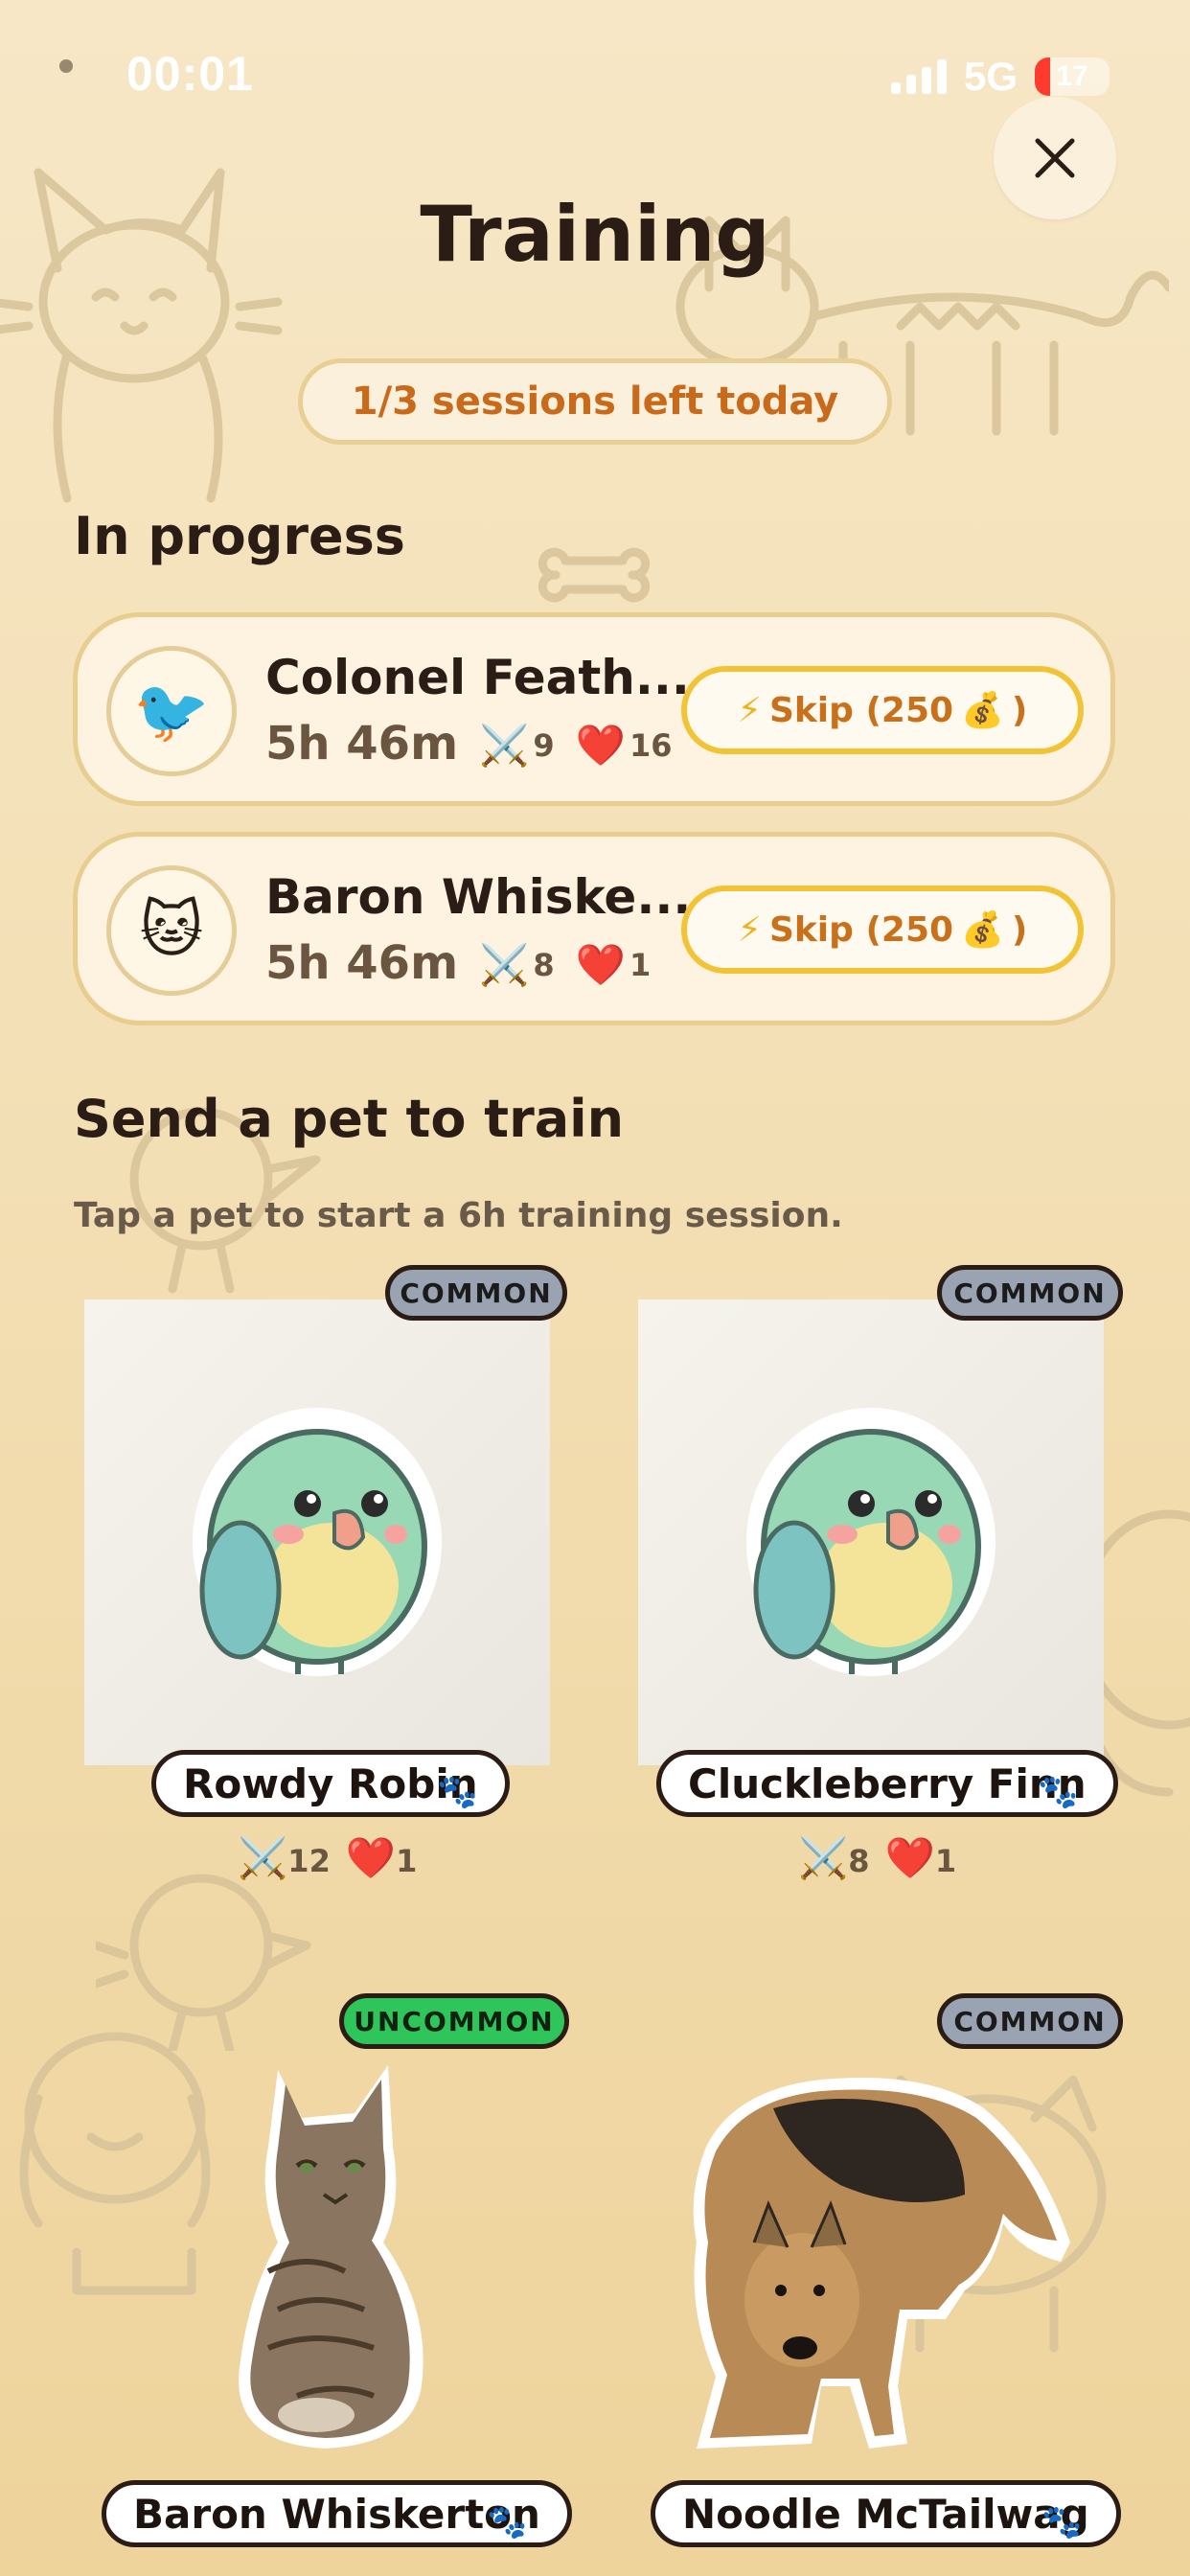 Image resolution: width=1190 pixels, height=2576 pixels. What do you see at coordinates (240, 536) in the screenshot?
I see `in-progress-heading: In progress` at bounding box center [240, 536].